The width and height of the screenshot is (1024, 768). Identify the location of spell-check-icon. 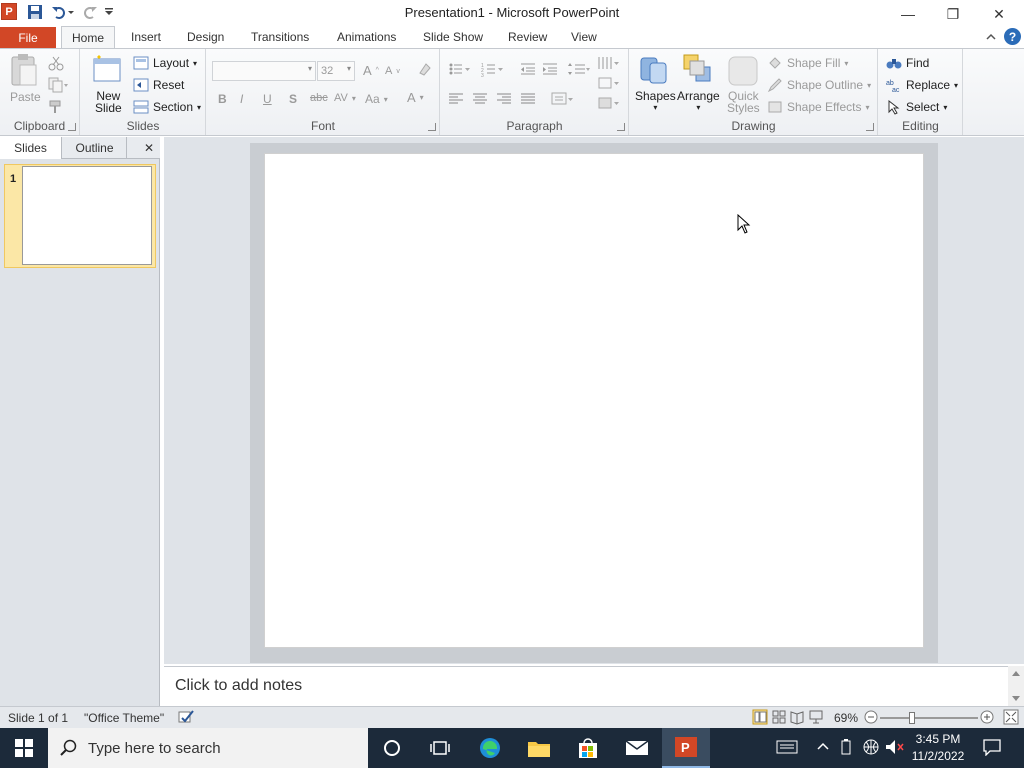
(186, 718).